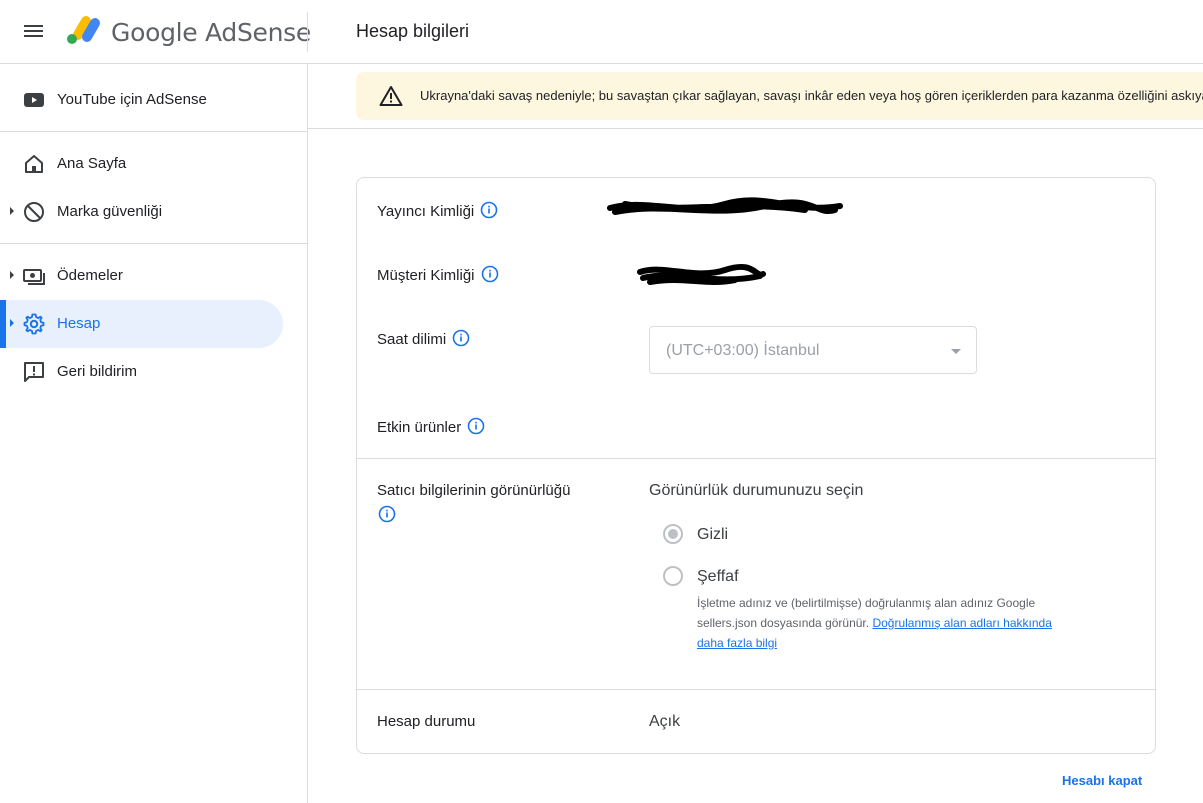 The width and height of the screenshot is (1203, 803). Describe the element at coordinates (956, 351) in the screenshot. I see `dropdown-arrow-icon` at that location.